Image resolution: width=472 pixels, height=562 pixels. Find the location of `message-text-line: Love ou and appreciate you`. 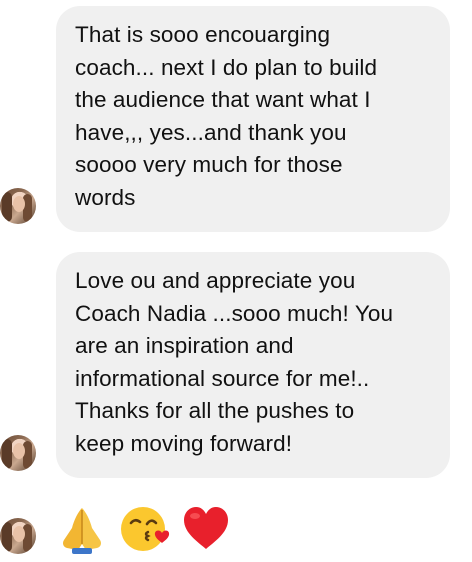

message-text-line: Love ou and appreciate you is located at coordinates (215, 280).